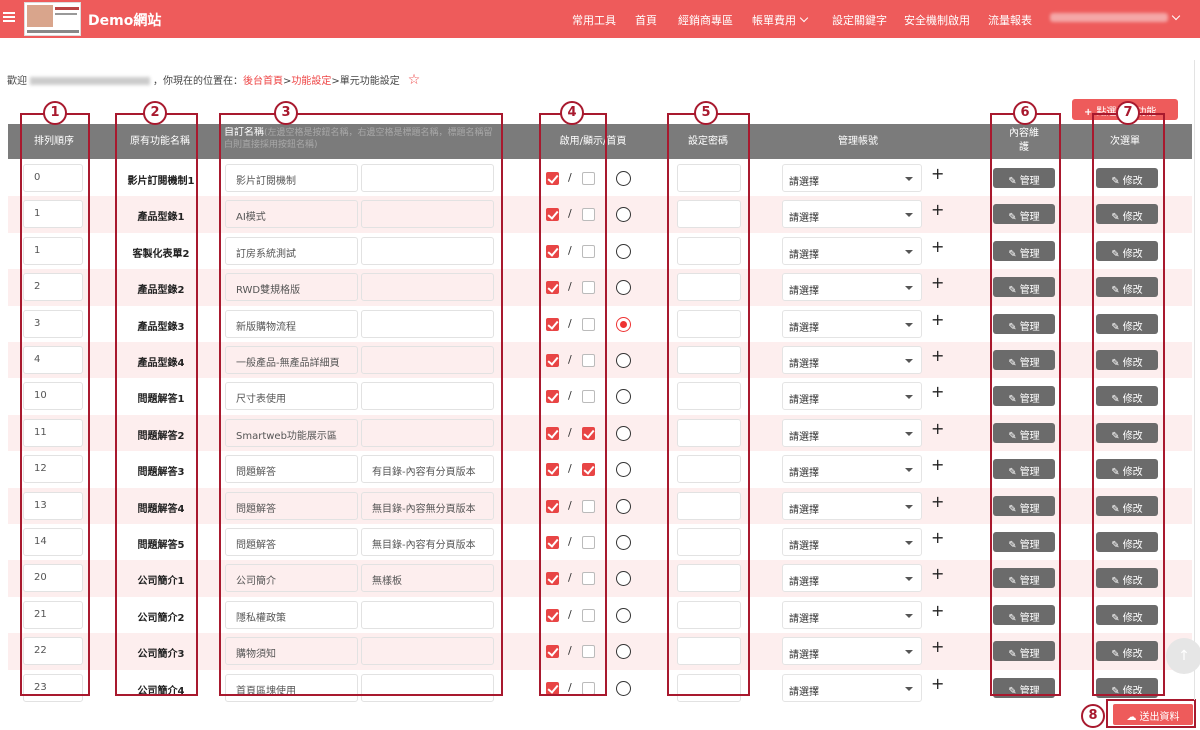  I want to click on breadcrumb-link-admin-home: 後台首頁, so click(263, 81).